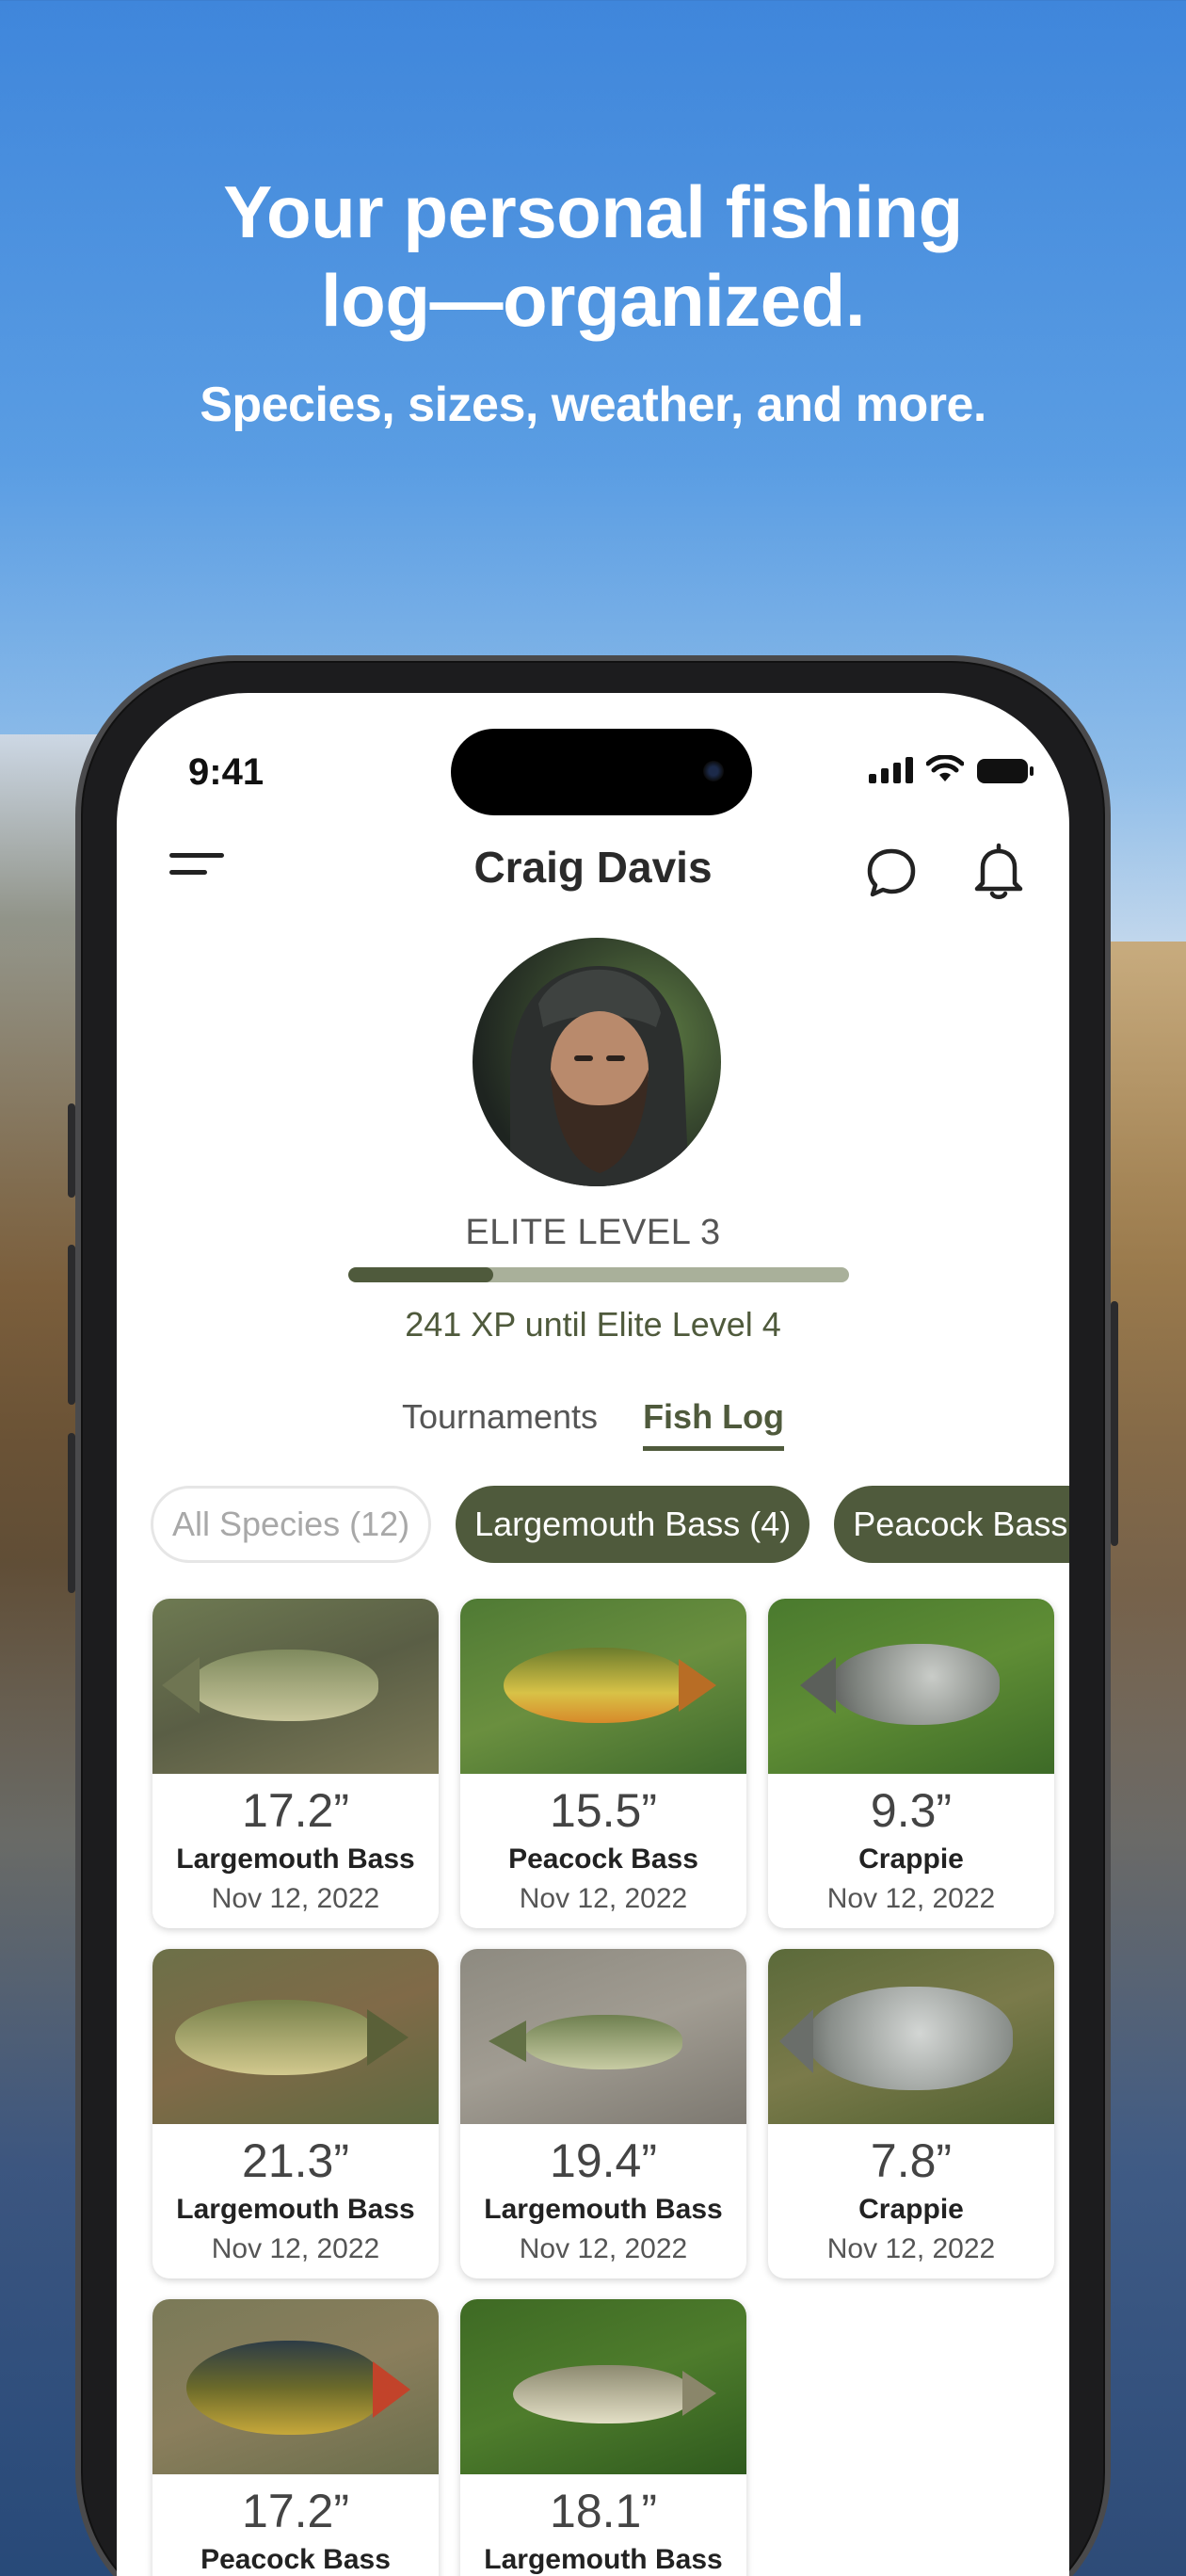  What do you see at coordinates (593, 1232) in the screenshot?
I see `elite-level-label: ELITE LEVEL 3` at bounding box center [593, 1232].